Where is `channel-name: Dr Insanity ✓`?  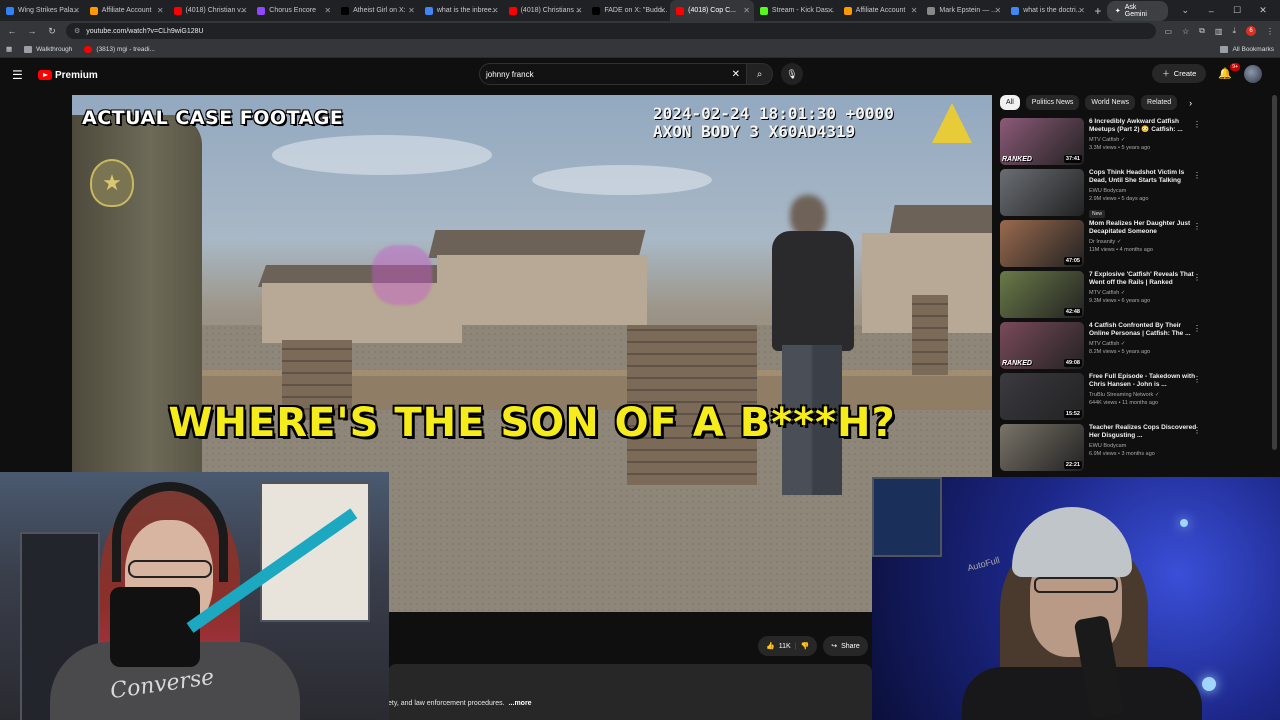 channel-name: Dr Insanity ✓ is located at coordinates (1143, 242).